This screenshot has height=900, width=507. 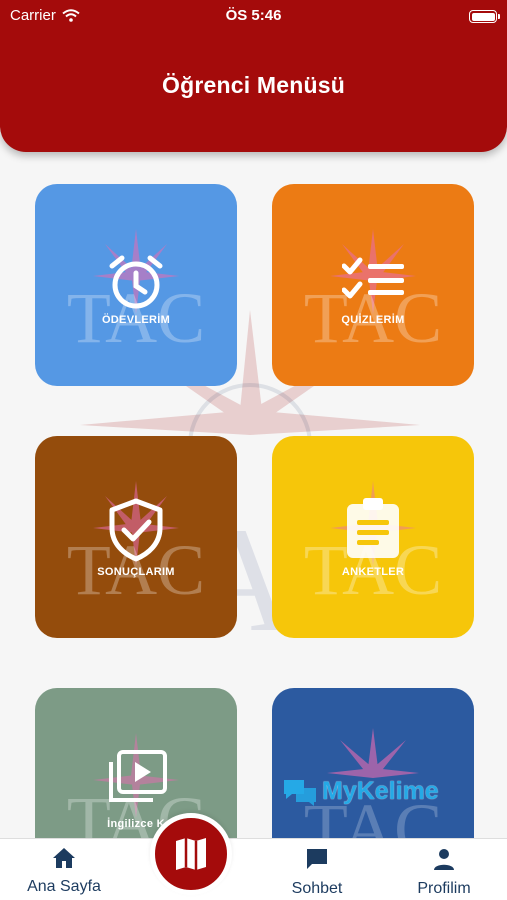 I want to click on status-time: ÖS 5:46, so click(x=253, y=15).